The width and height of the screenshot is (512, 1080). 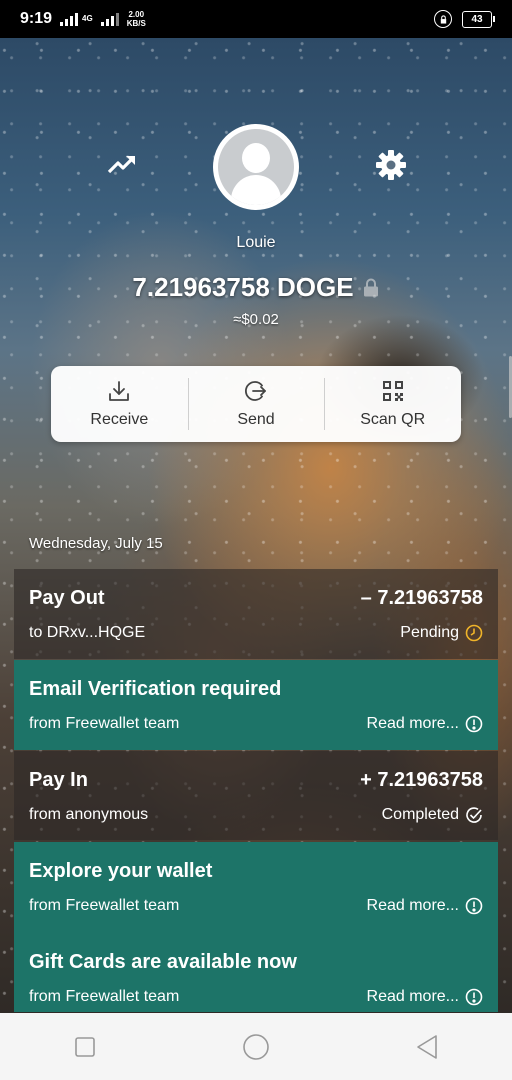 I want to click on speed-unit: KB/S, so click(x=136, y=23).